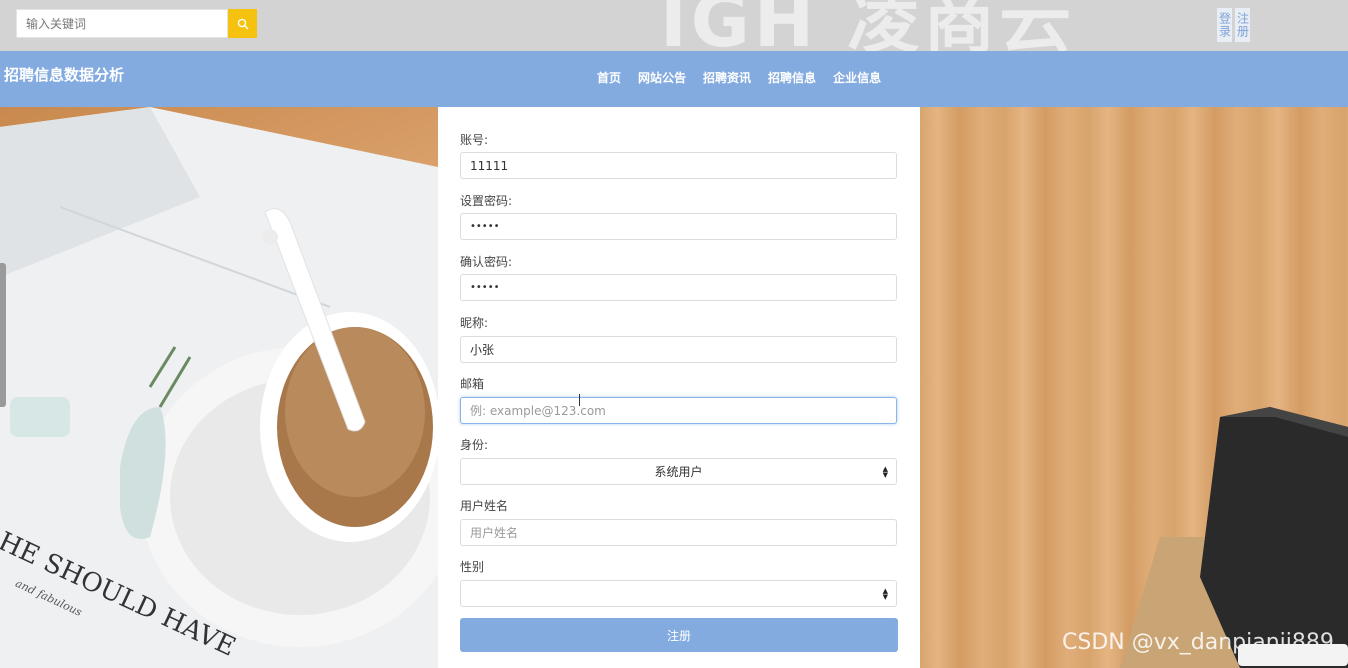  Describe the element at coordinates (1233, 25) in the screenshot. I see `auth-links: 登录 注册` at that location.